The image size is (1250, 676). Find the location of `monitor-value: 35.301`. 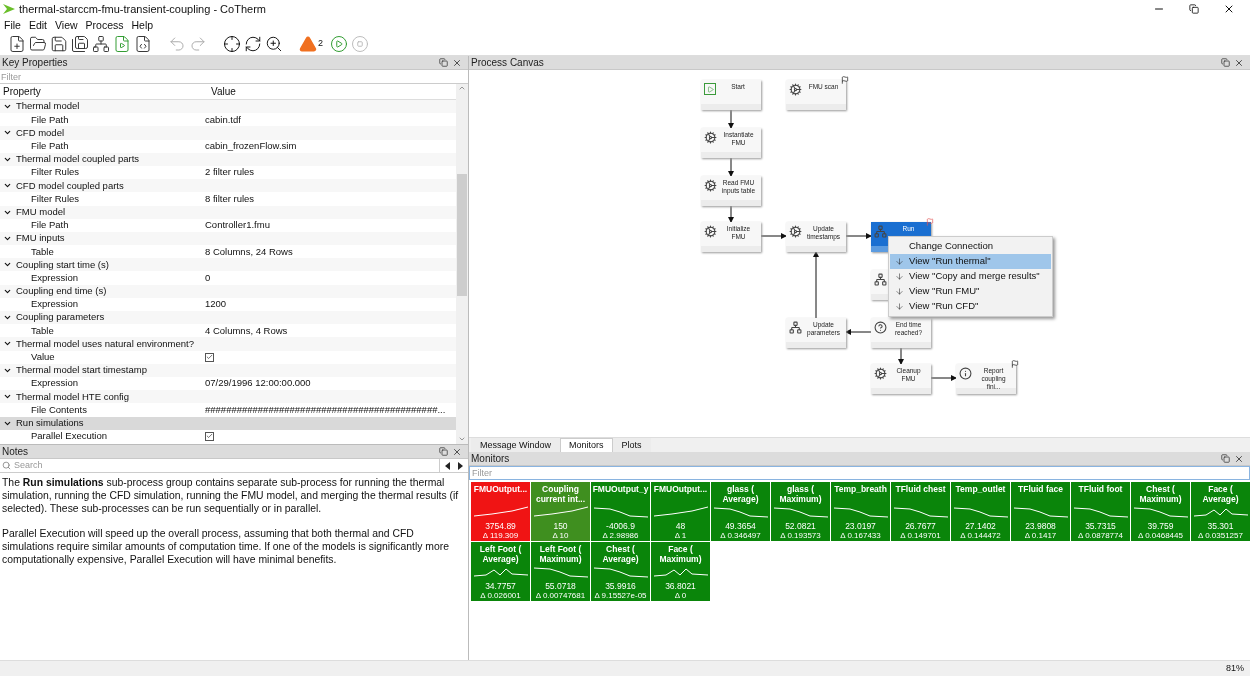

monitor-value: 35.301 is located at coordinates (1220, 526).